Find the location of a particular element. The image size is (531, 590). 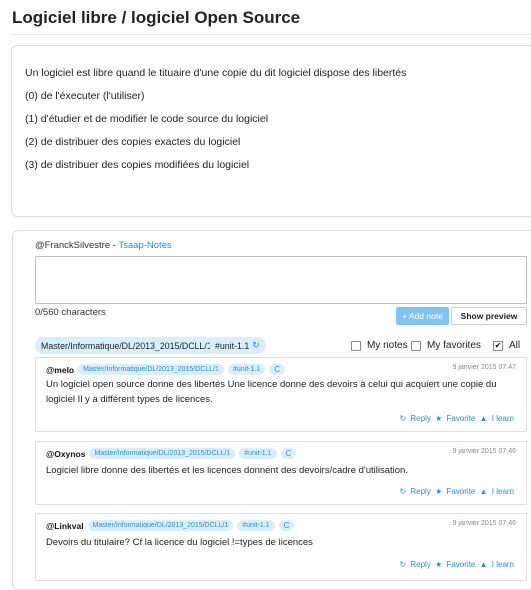

note-author: @Linkval is located at coordinates (65, 526).